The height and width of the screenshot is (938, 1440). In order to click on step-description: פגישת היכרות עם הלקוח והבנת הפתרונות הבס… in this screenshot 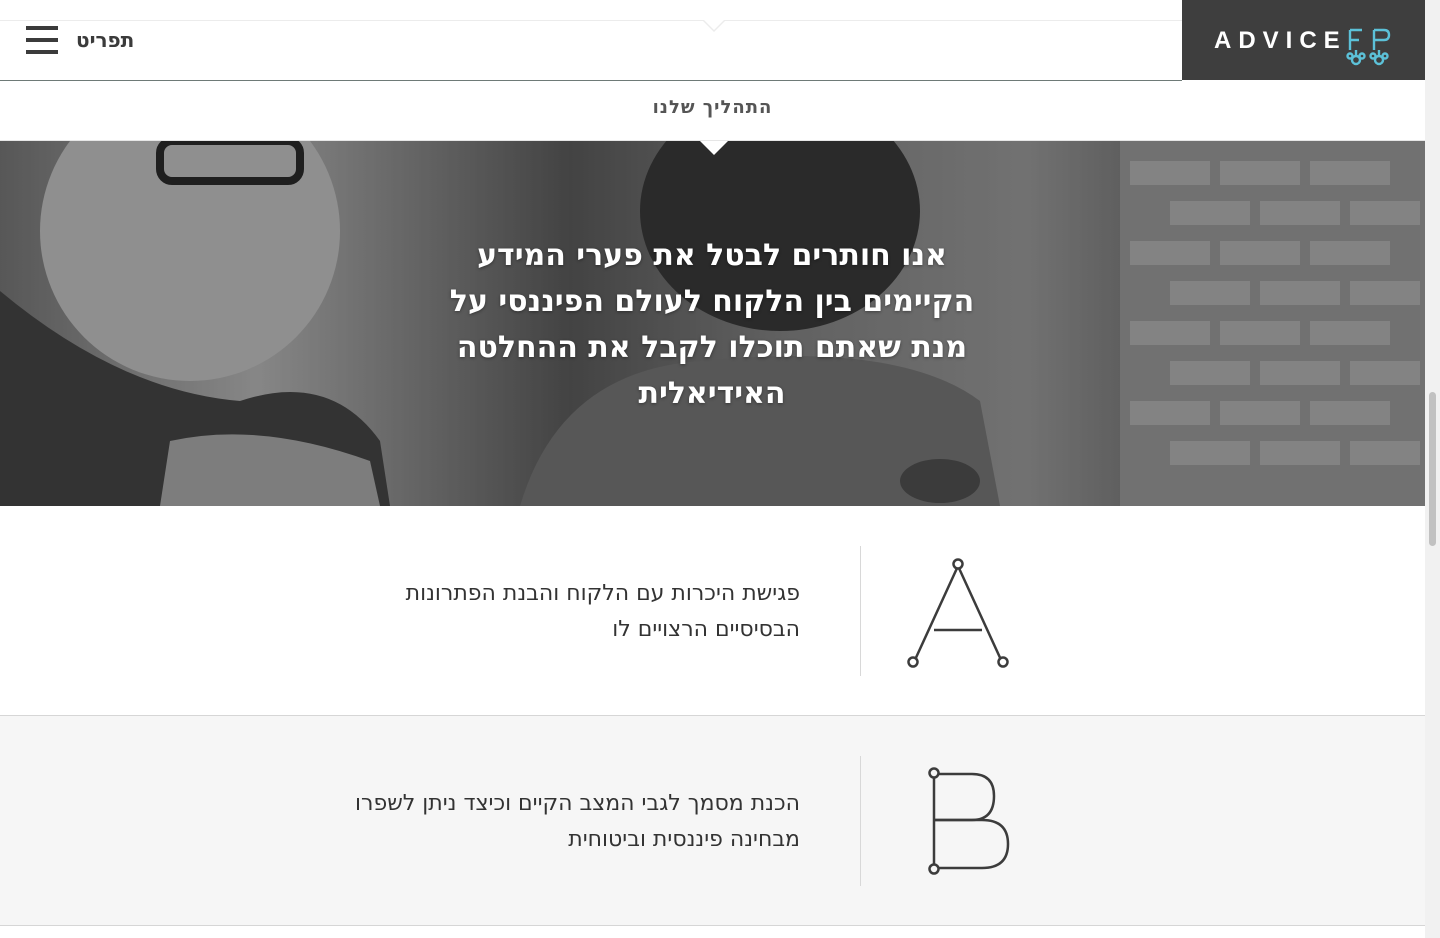, I will do `click(602, 611)`.